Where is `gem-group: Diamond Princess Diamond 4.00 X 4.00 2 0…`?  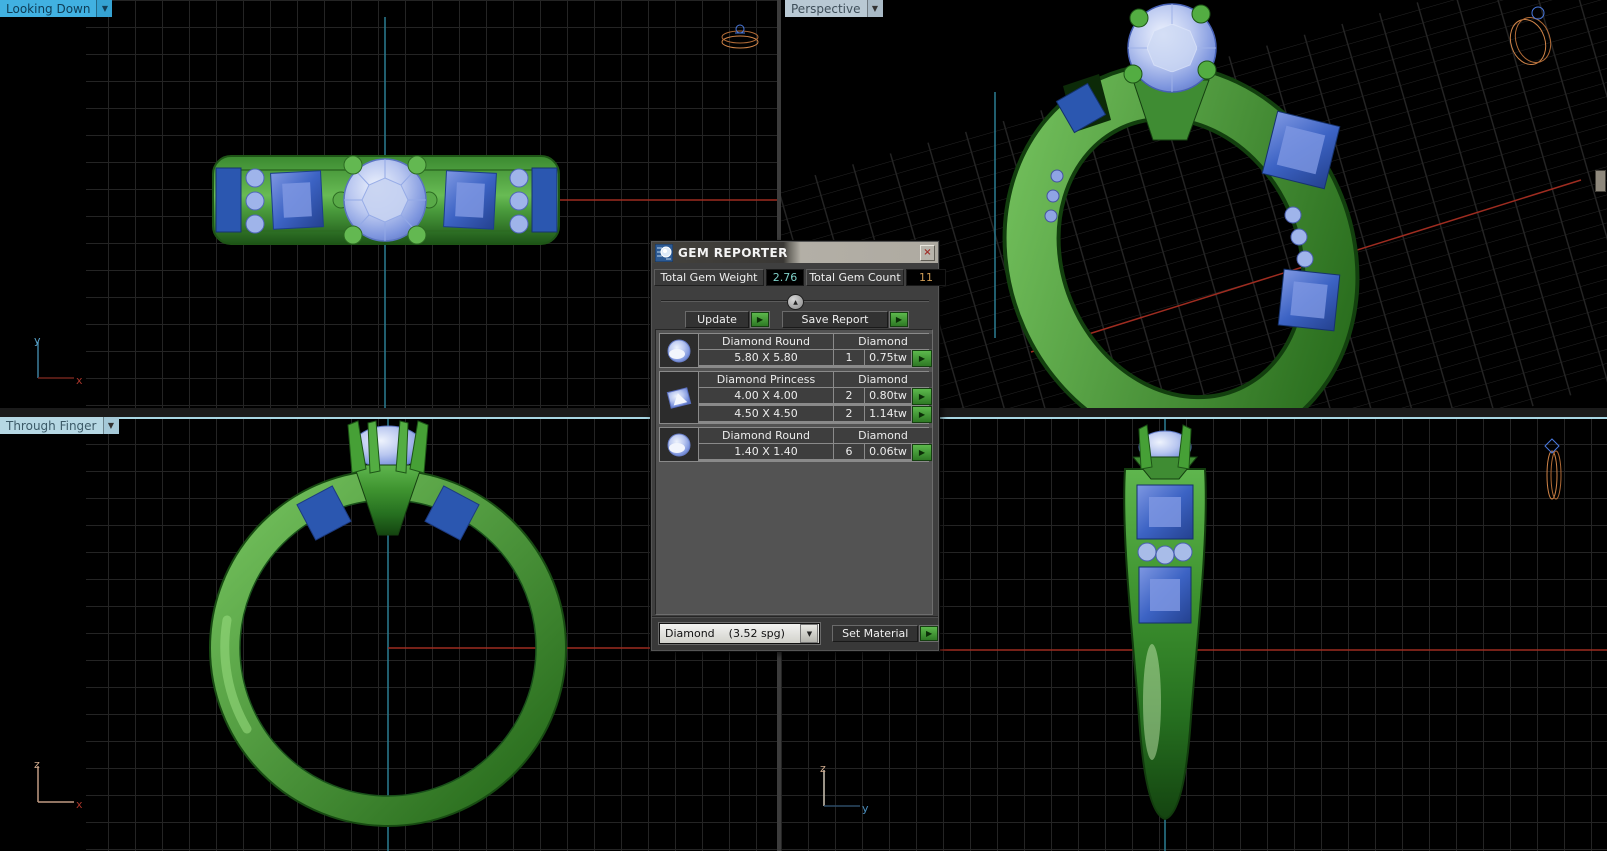
gem-group: Diamond Princess Diamond 4.00 X 4.00 2 0… is located at coordinates (795, 397).